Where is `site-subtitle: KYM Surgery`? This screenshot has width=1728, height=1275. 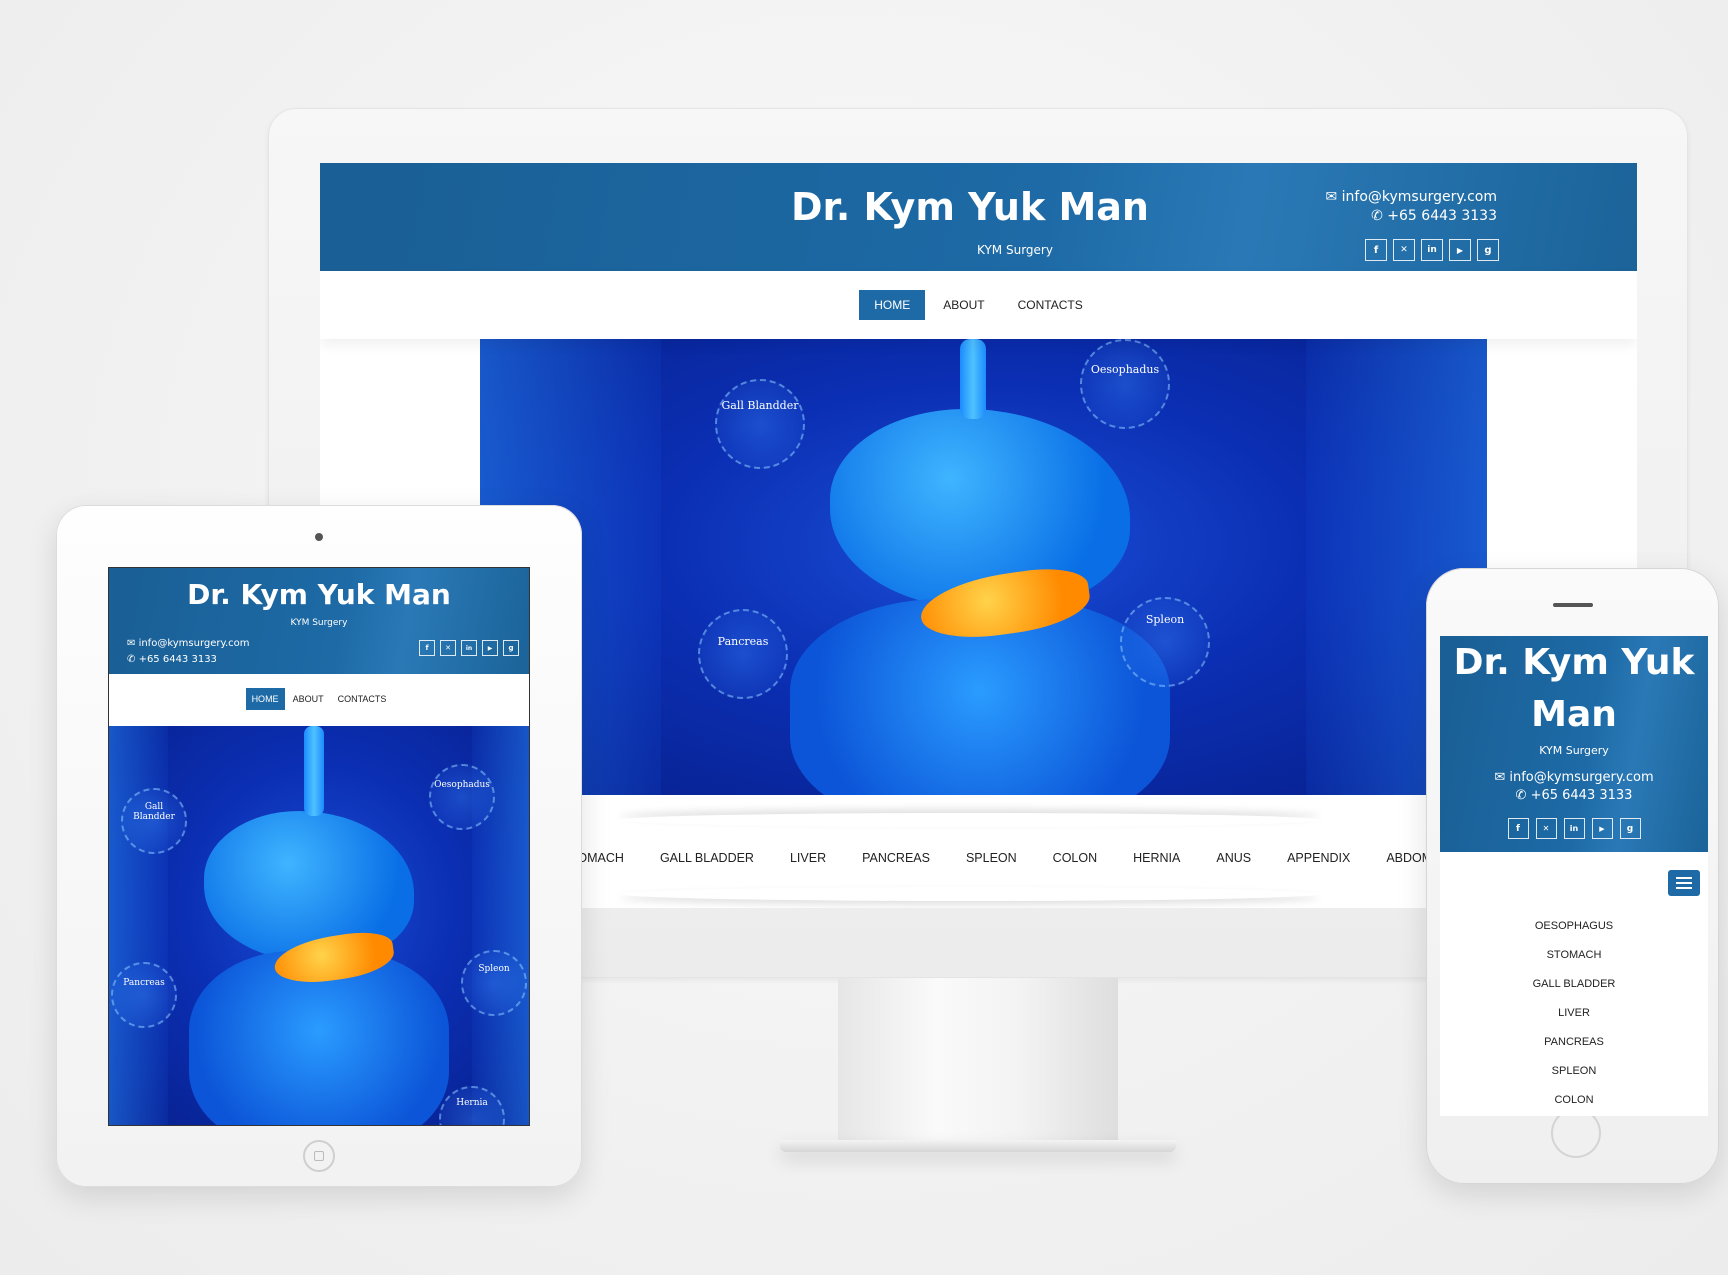
site-subtitle: KYM Surgery is located at coordinates (1015, 250).